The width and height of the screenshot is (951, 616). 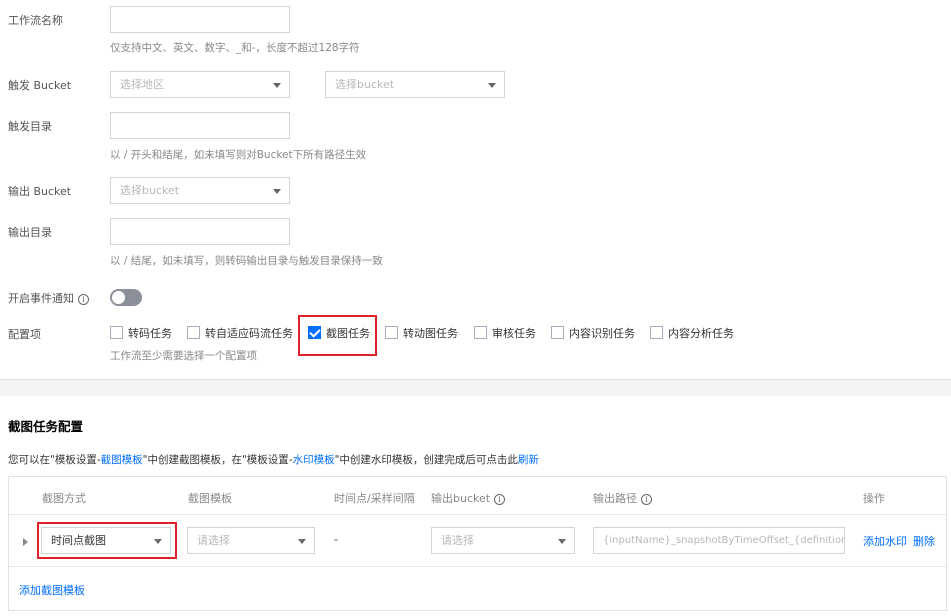 What do you see at coordinates (374, 498) in the screenshot?
I see `column-header-interval: 时间点/采样间隔` at bounding box center [374, 498].